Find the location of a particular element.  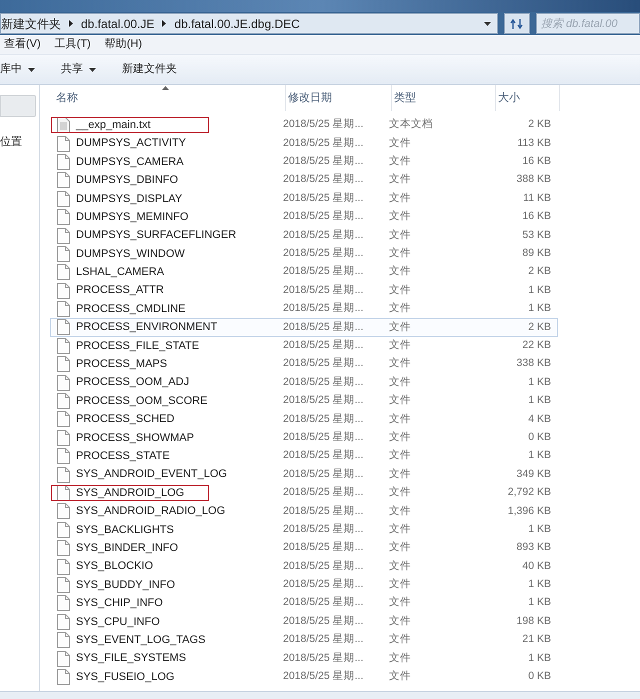

file-row: PROCESS_OOM_ADJ 2018/5/25 星期... 文件 1 KB is located at coordinates (304, 382).